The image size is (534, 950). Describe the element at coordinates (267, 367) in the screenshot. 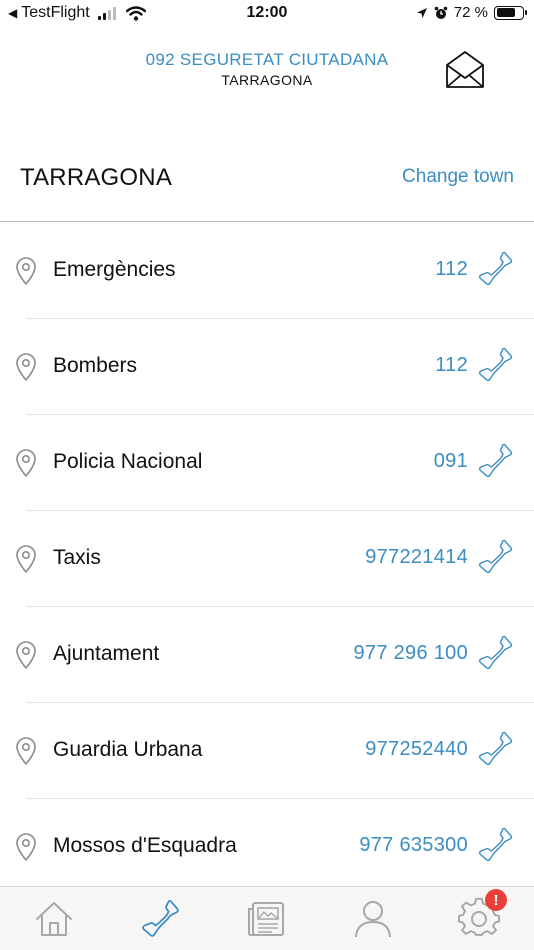

I see `contact-row: Bombers 112` at that location.